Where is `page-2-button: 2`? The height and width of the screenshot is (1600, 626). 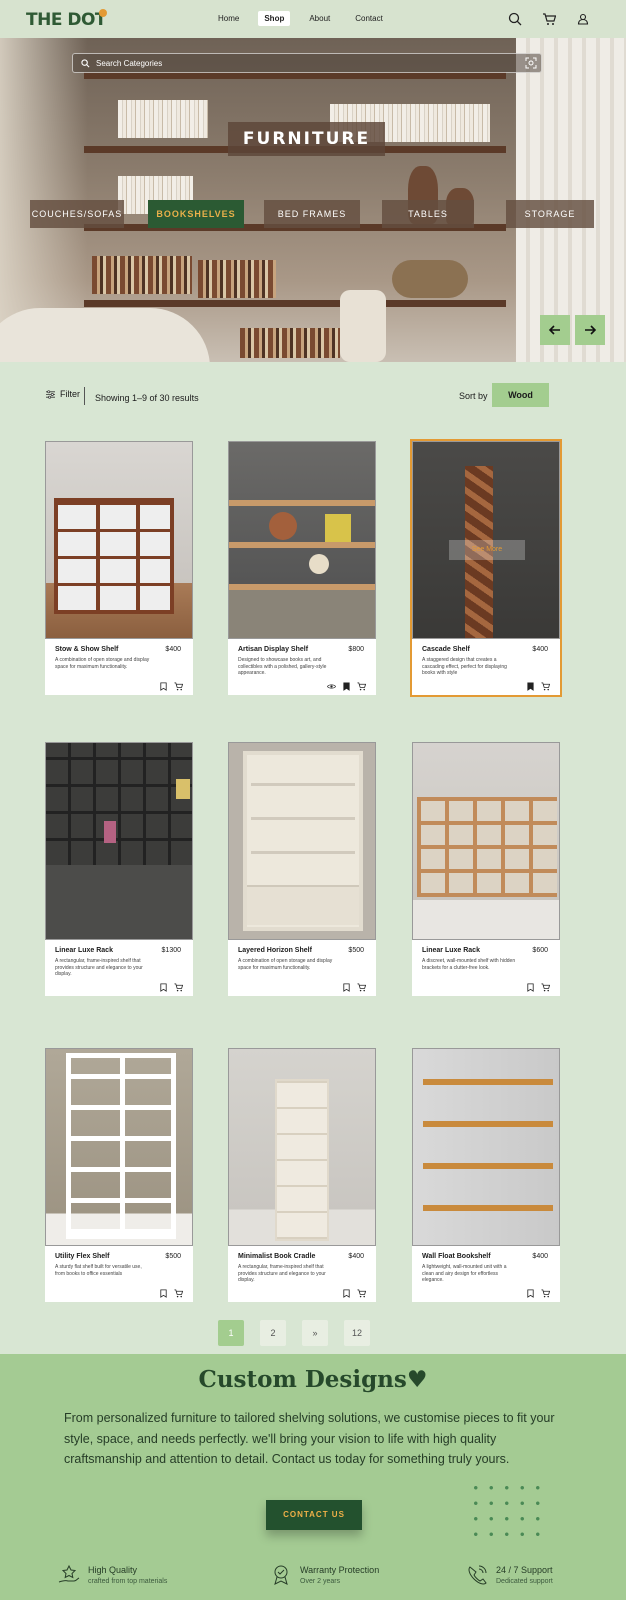 page-2-button: 2 is located at coordinates (273, 1333).